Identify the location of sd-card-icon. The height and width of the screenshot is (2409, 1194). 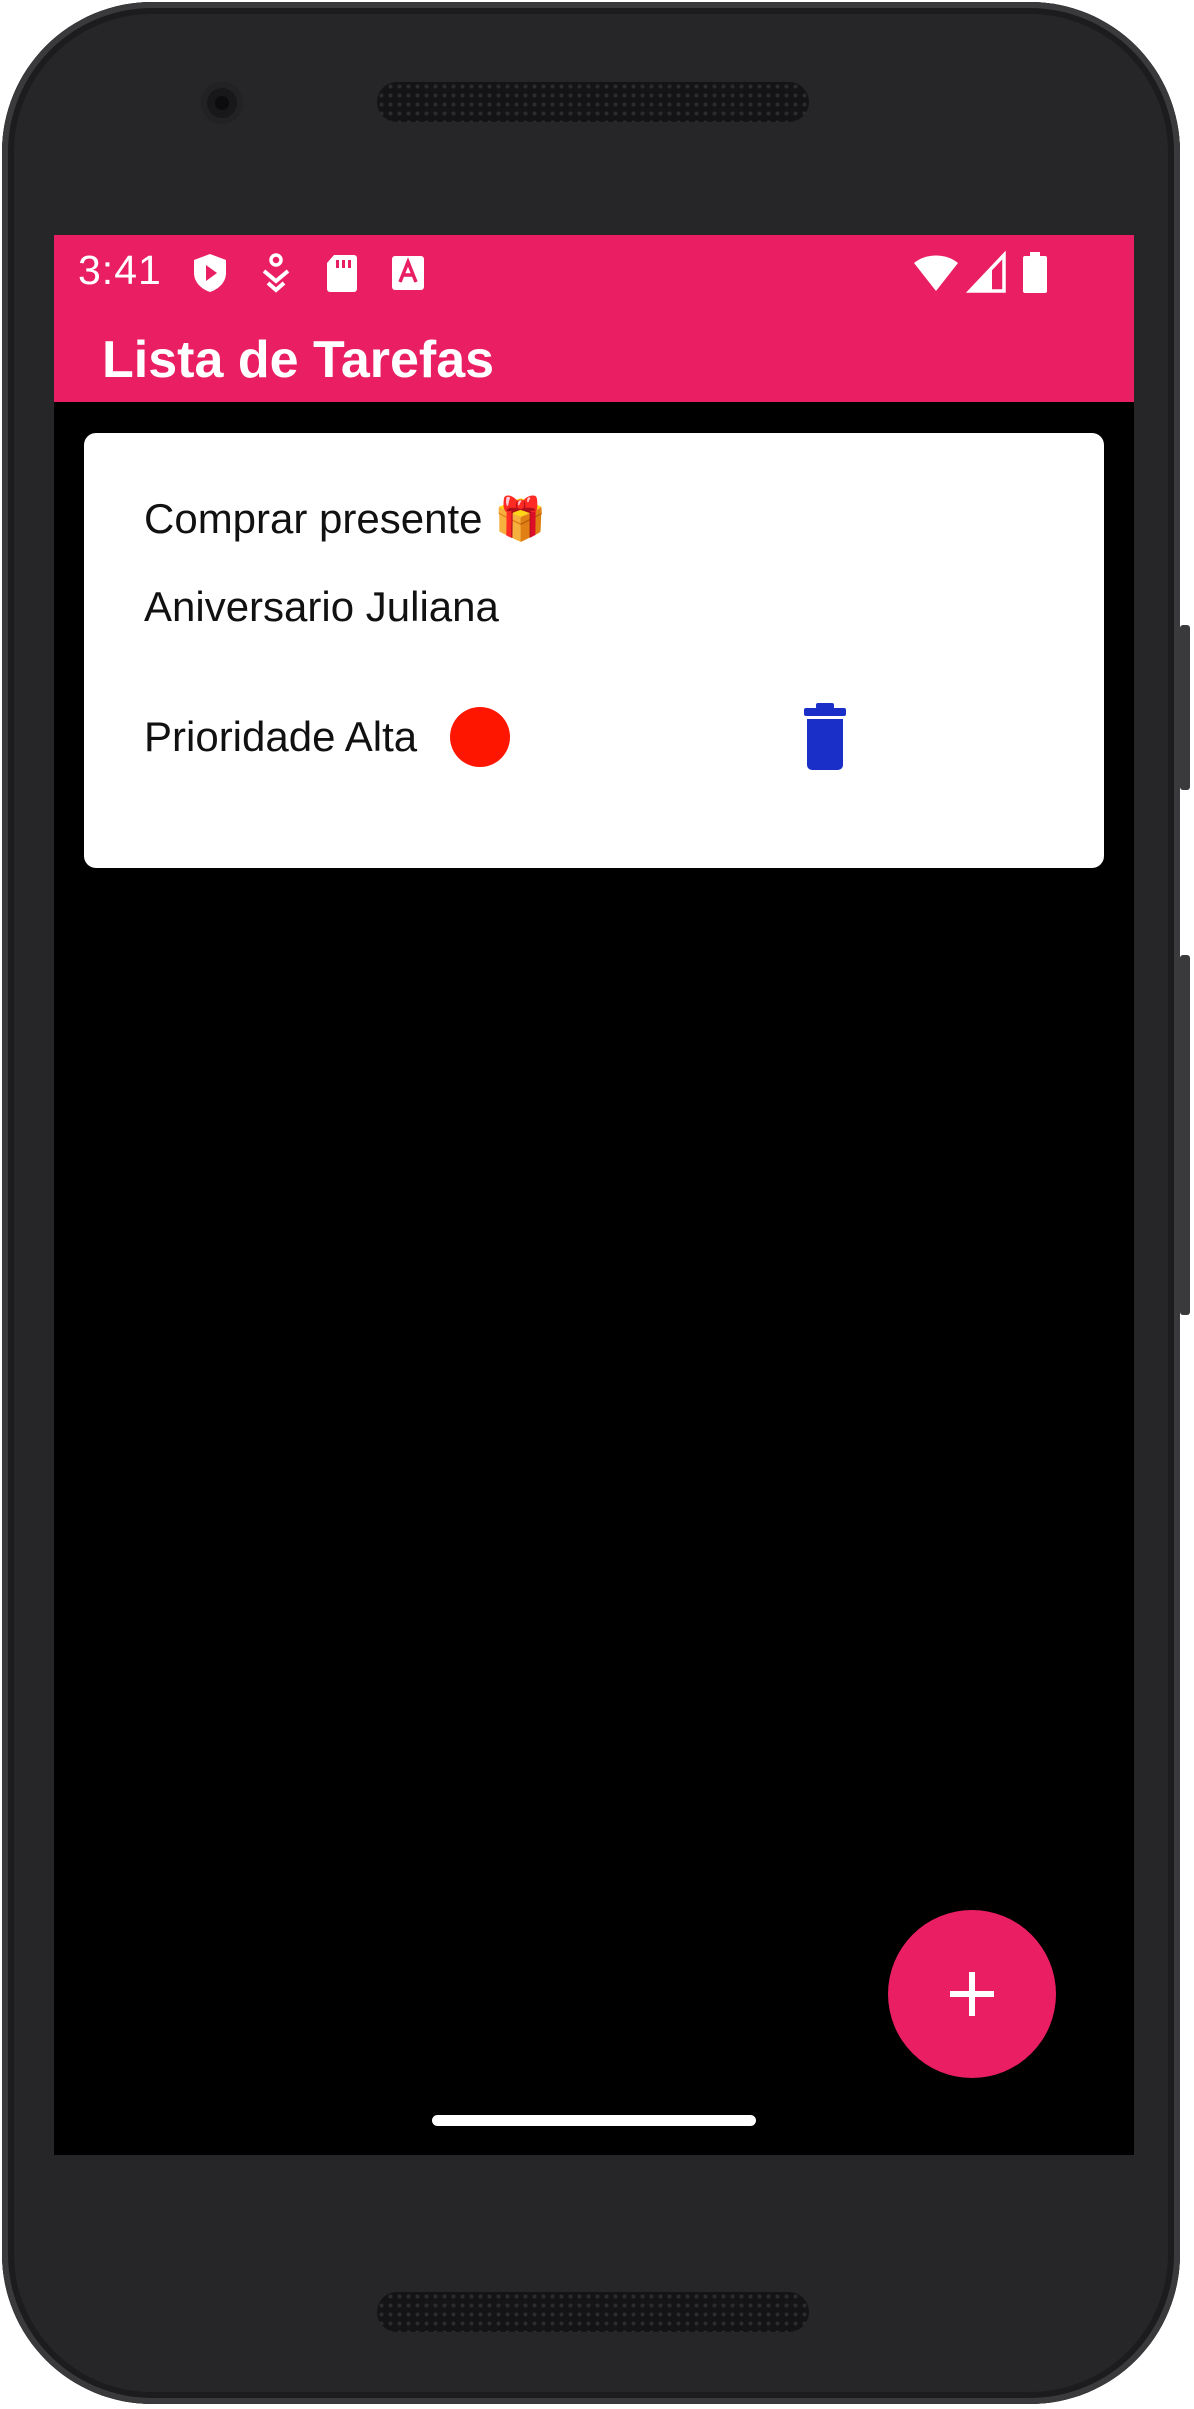
(342, 273).